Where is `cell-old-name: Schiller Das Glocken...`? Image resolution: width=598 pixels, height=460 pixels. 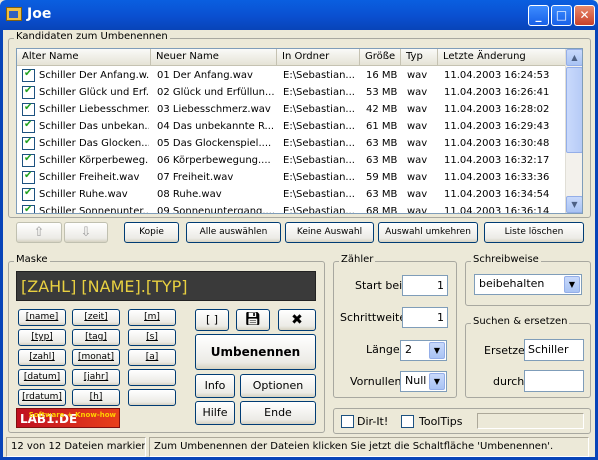 cell-old-name: Schiller Das Glocken... is located at coordinates (94, 143).